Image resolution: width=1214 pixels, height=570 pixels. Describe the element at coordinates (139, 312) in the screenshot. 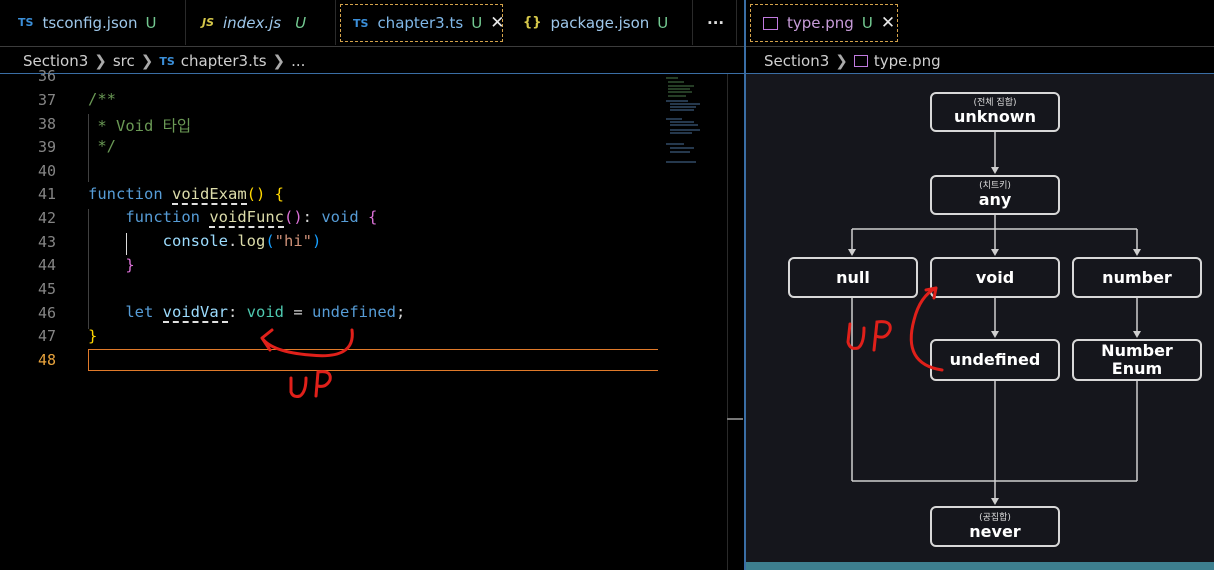

I see `keyword: let` at that location.